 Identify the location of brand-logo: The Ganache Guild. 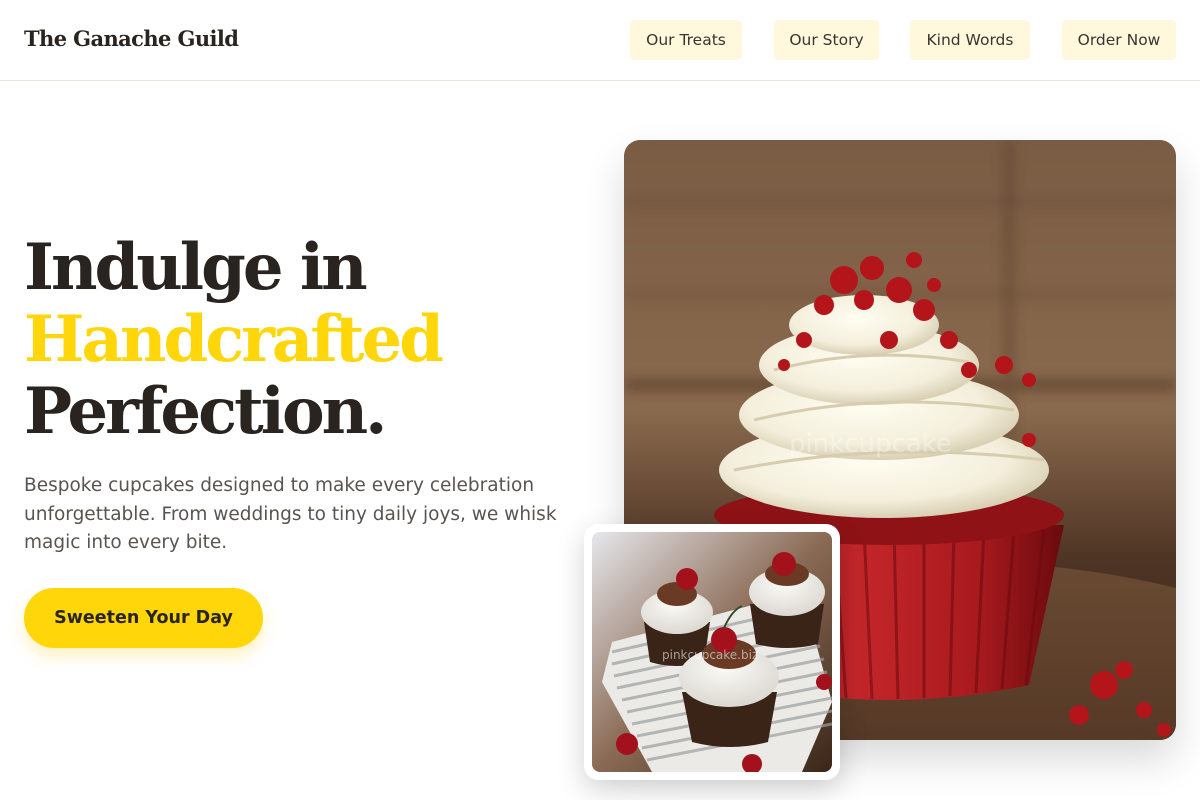
(131, 38).